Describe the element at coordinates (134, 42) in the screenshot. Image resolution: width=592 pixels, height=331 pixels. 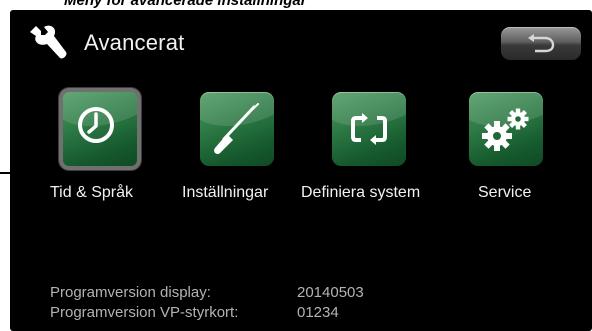
I see `page-title: Avancerat` at that location.